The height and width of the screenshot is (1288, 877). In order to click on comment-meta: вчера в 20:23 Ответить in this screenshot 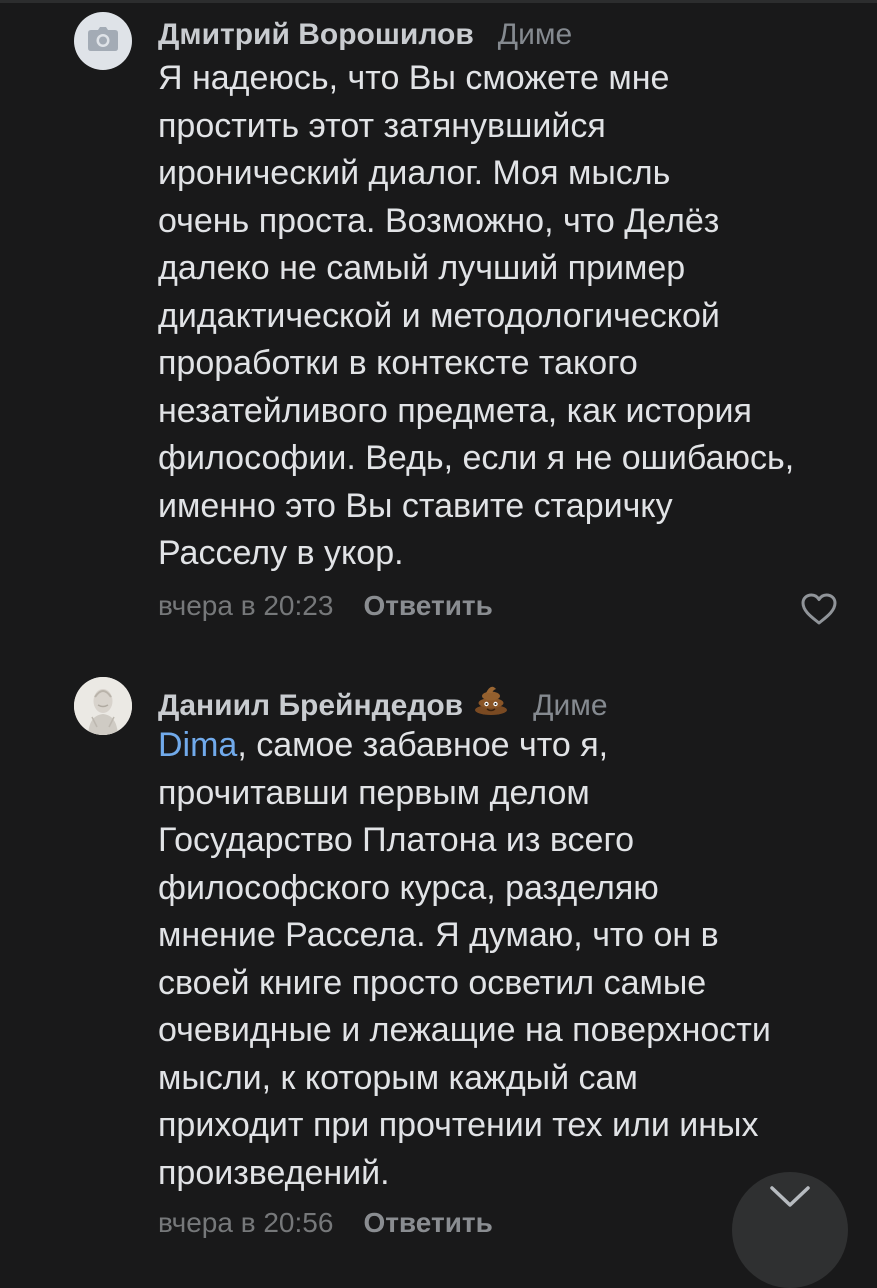, I will do `click(325, 606)`.